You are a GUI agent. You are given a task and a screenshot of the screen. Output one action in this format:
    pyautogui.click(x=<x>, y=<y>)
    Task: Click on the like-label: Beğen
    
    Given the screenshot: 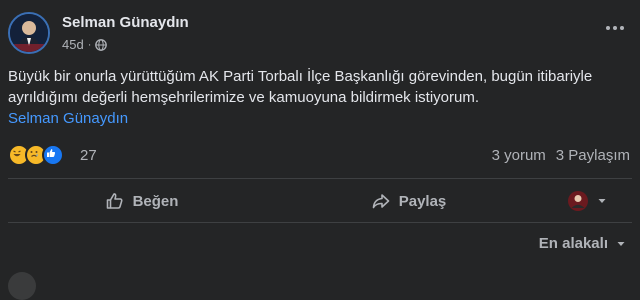 What is the action you would take?
    pyautogui.click(x=155, y=201)
    